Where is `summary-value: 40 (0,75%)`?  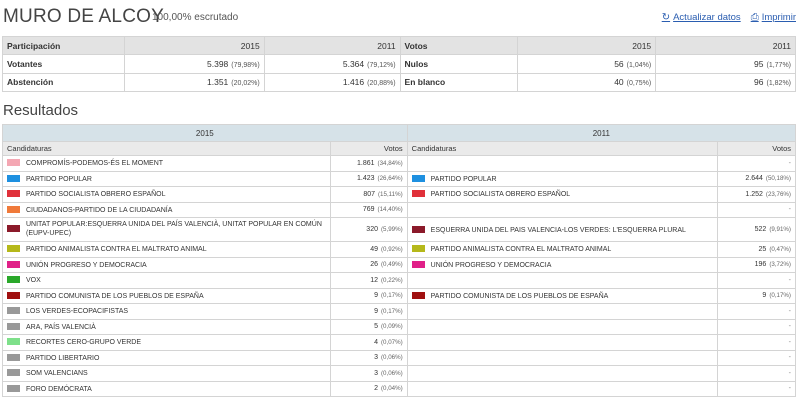 summary-value: 40 (0,75%) is located at coordinates (587, 82).